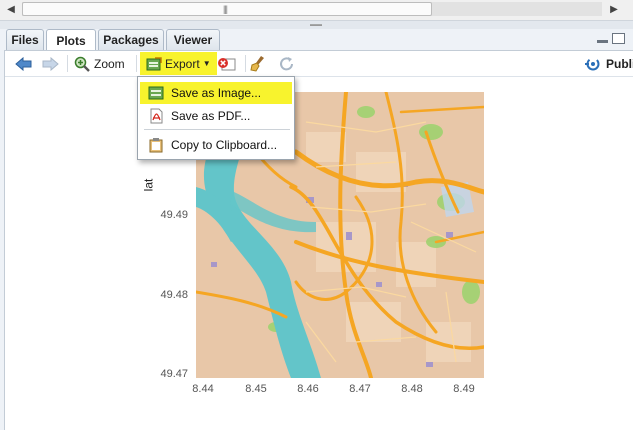  What do you see at coordinates (154, 63) in the screenshot?
I see `export-icon` at bounding box center [154, 63].